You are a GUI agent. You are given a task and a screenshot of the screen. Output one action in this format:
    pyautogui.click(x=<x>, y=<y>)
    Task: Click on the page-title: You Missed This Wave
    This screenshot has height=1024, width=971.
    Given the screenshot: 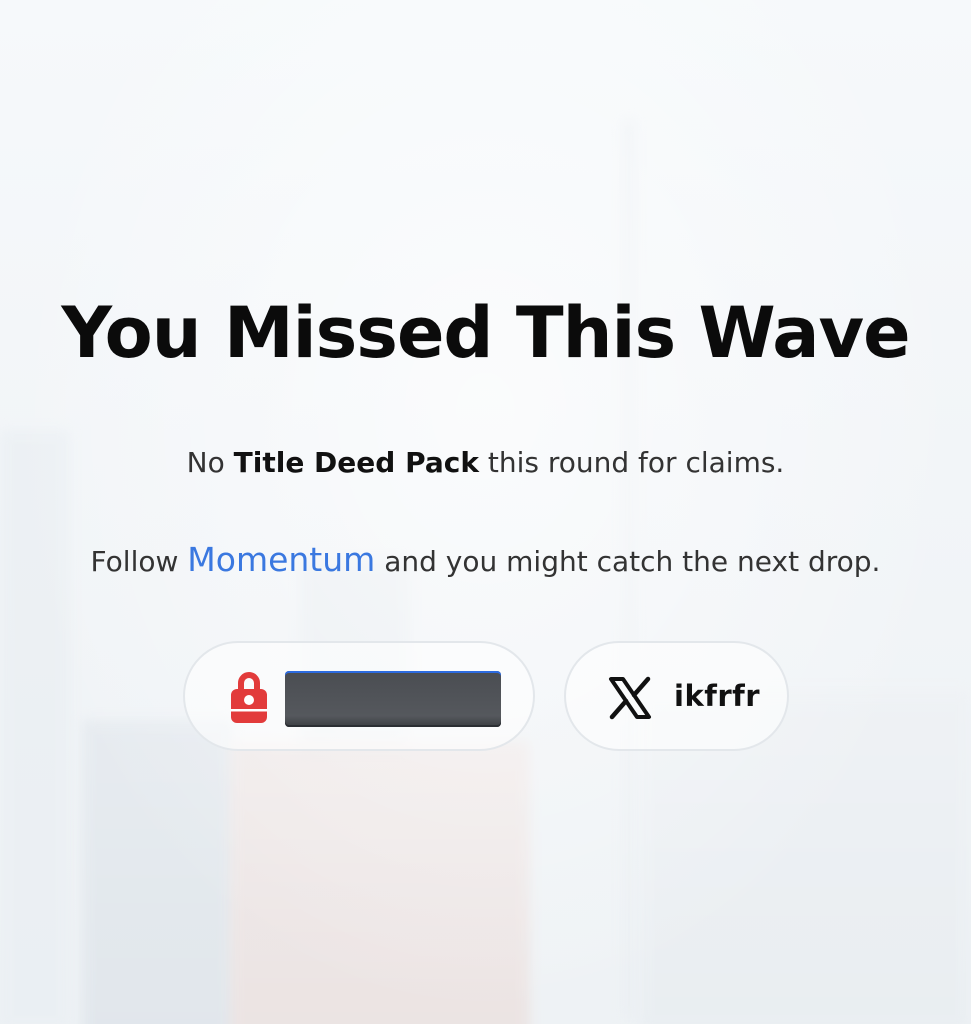 What is the action you would take?
    pyautogui.click(x=485, y=333)
    